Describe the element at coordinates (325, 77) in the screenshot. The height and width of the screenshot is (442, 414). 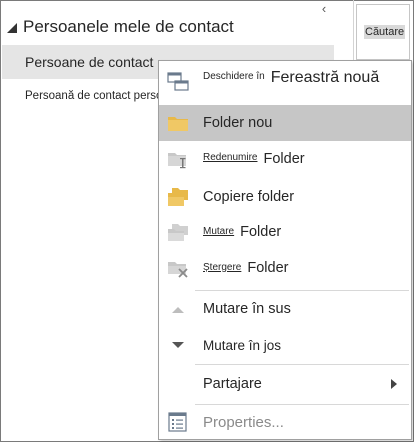
I see `new-window-label: Fereastră nouă` at that location.